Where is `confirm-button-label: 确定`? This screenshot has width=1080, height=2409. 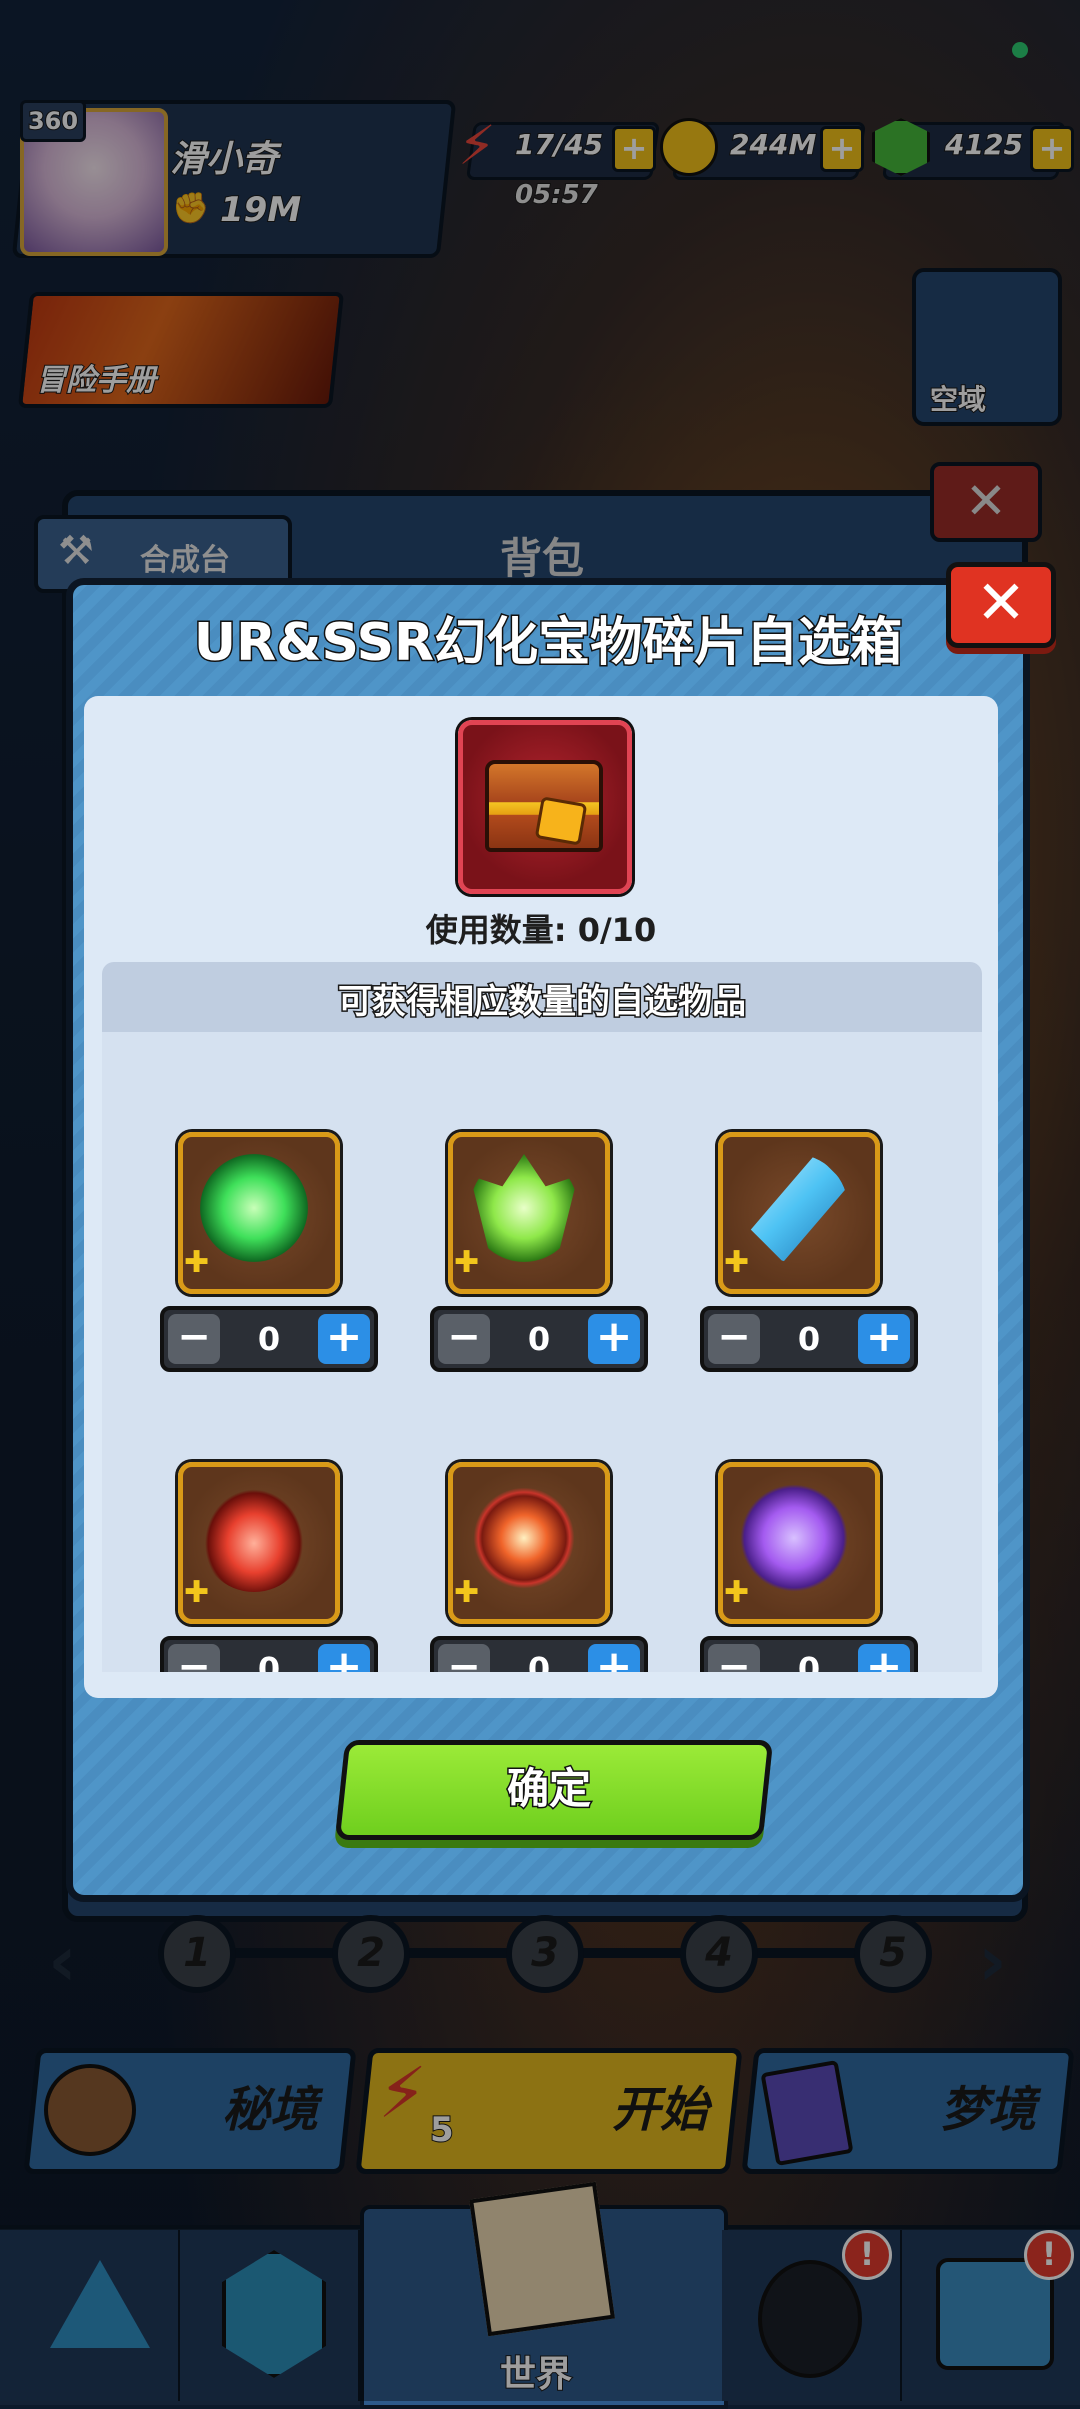 confirm-button-label: 确定 is located at coordinates (548, 1789).